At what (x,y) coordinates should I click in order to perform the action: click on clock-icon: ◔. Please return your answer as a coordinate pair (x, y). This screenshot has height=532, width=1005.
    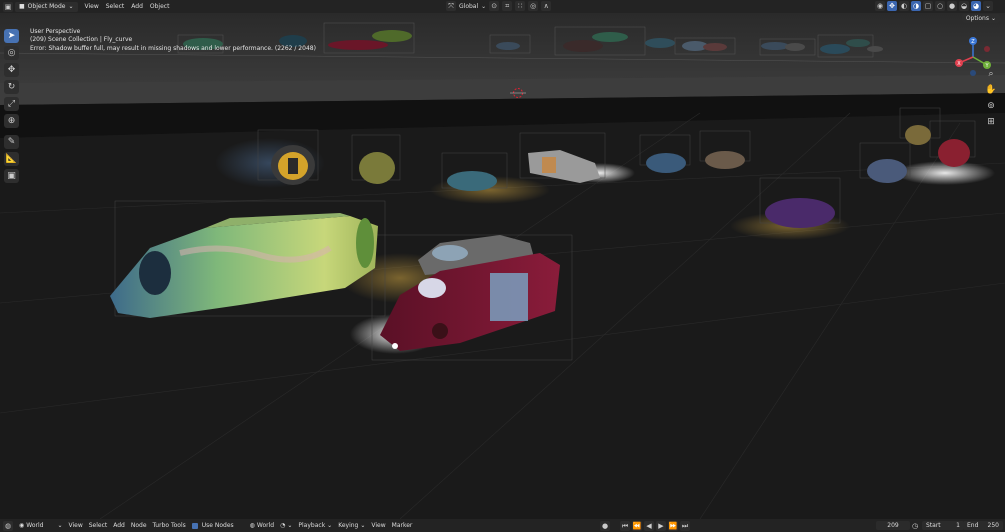
    Looking at the image, I should click on (283, 525).